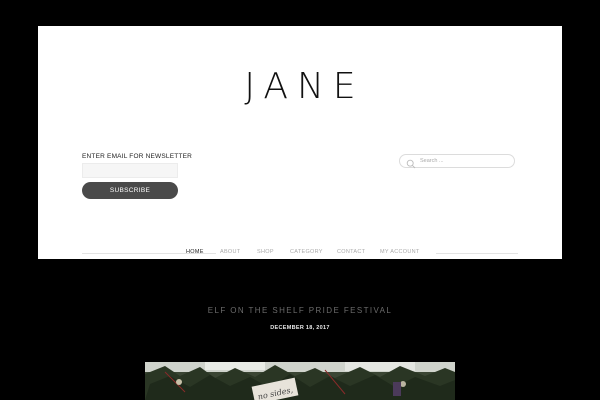  What do you see at coordinates (130, 190) in the screenshot?
I see `subscribe-button: SUBSCRIBE` at bounding box center [130, 190].